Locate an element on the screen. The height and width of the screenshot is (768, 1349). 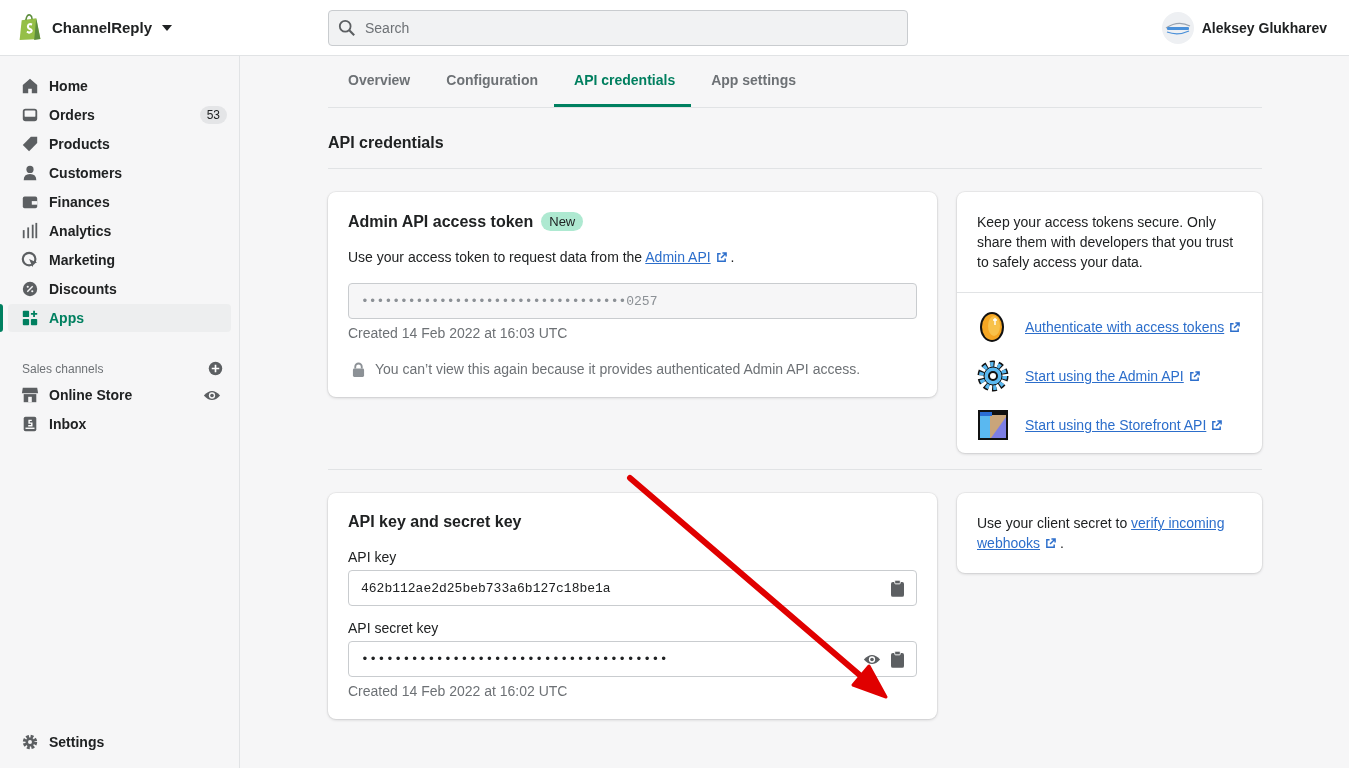
section-heading: API credentials is located at coordinates (795, 138).